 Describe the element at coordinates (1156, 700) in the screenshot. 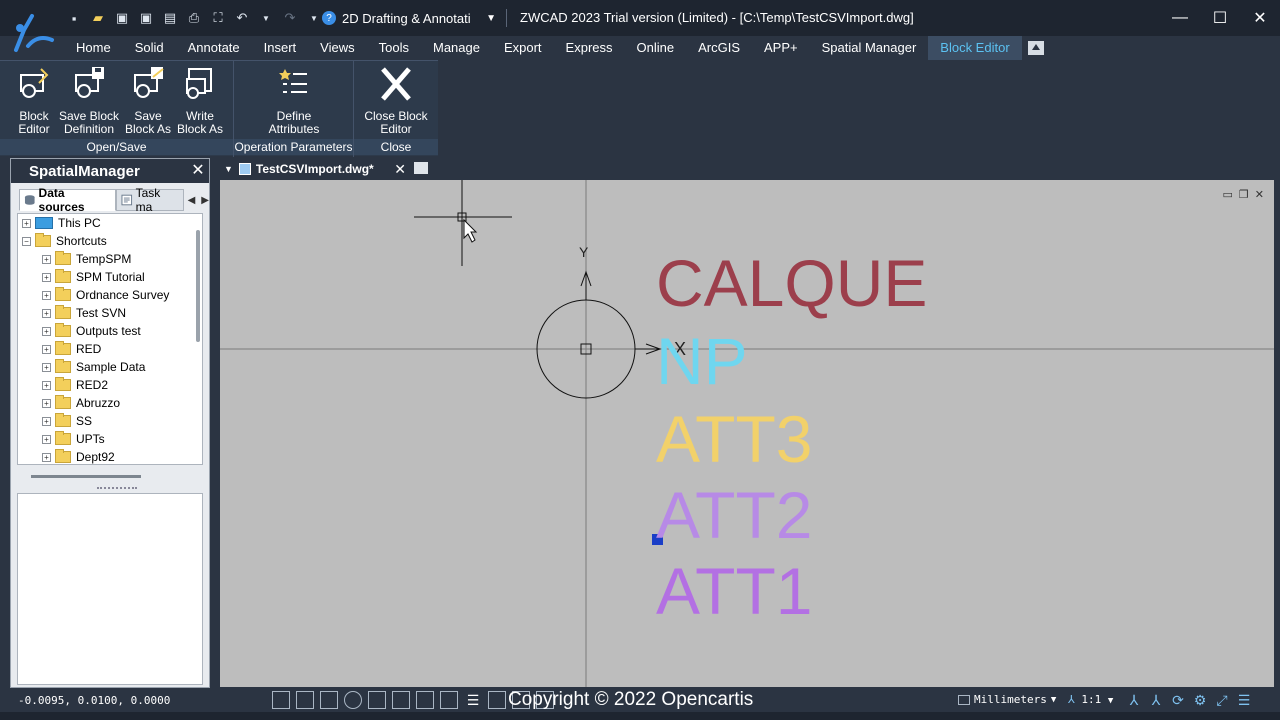

I see `auto-scale-icon: ⅄` at that location.